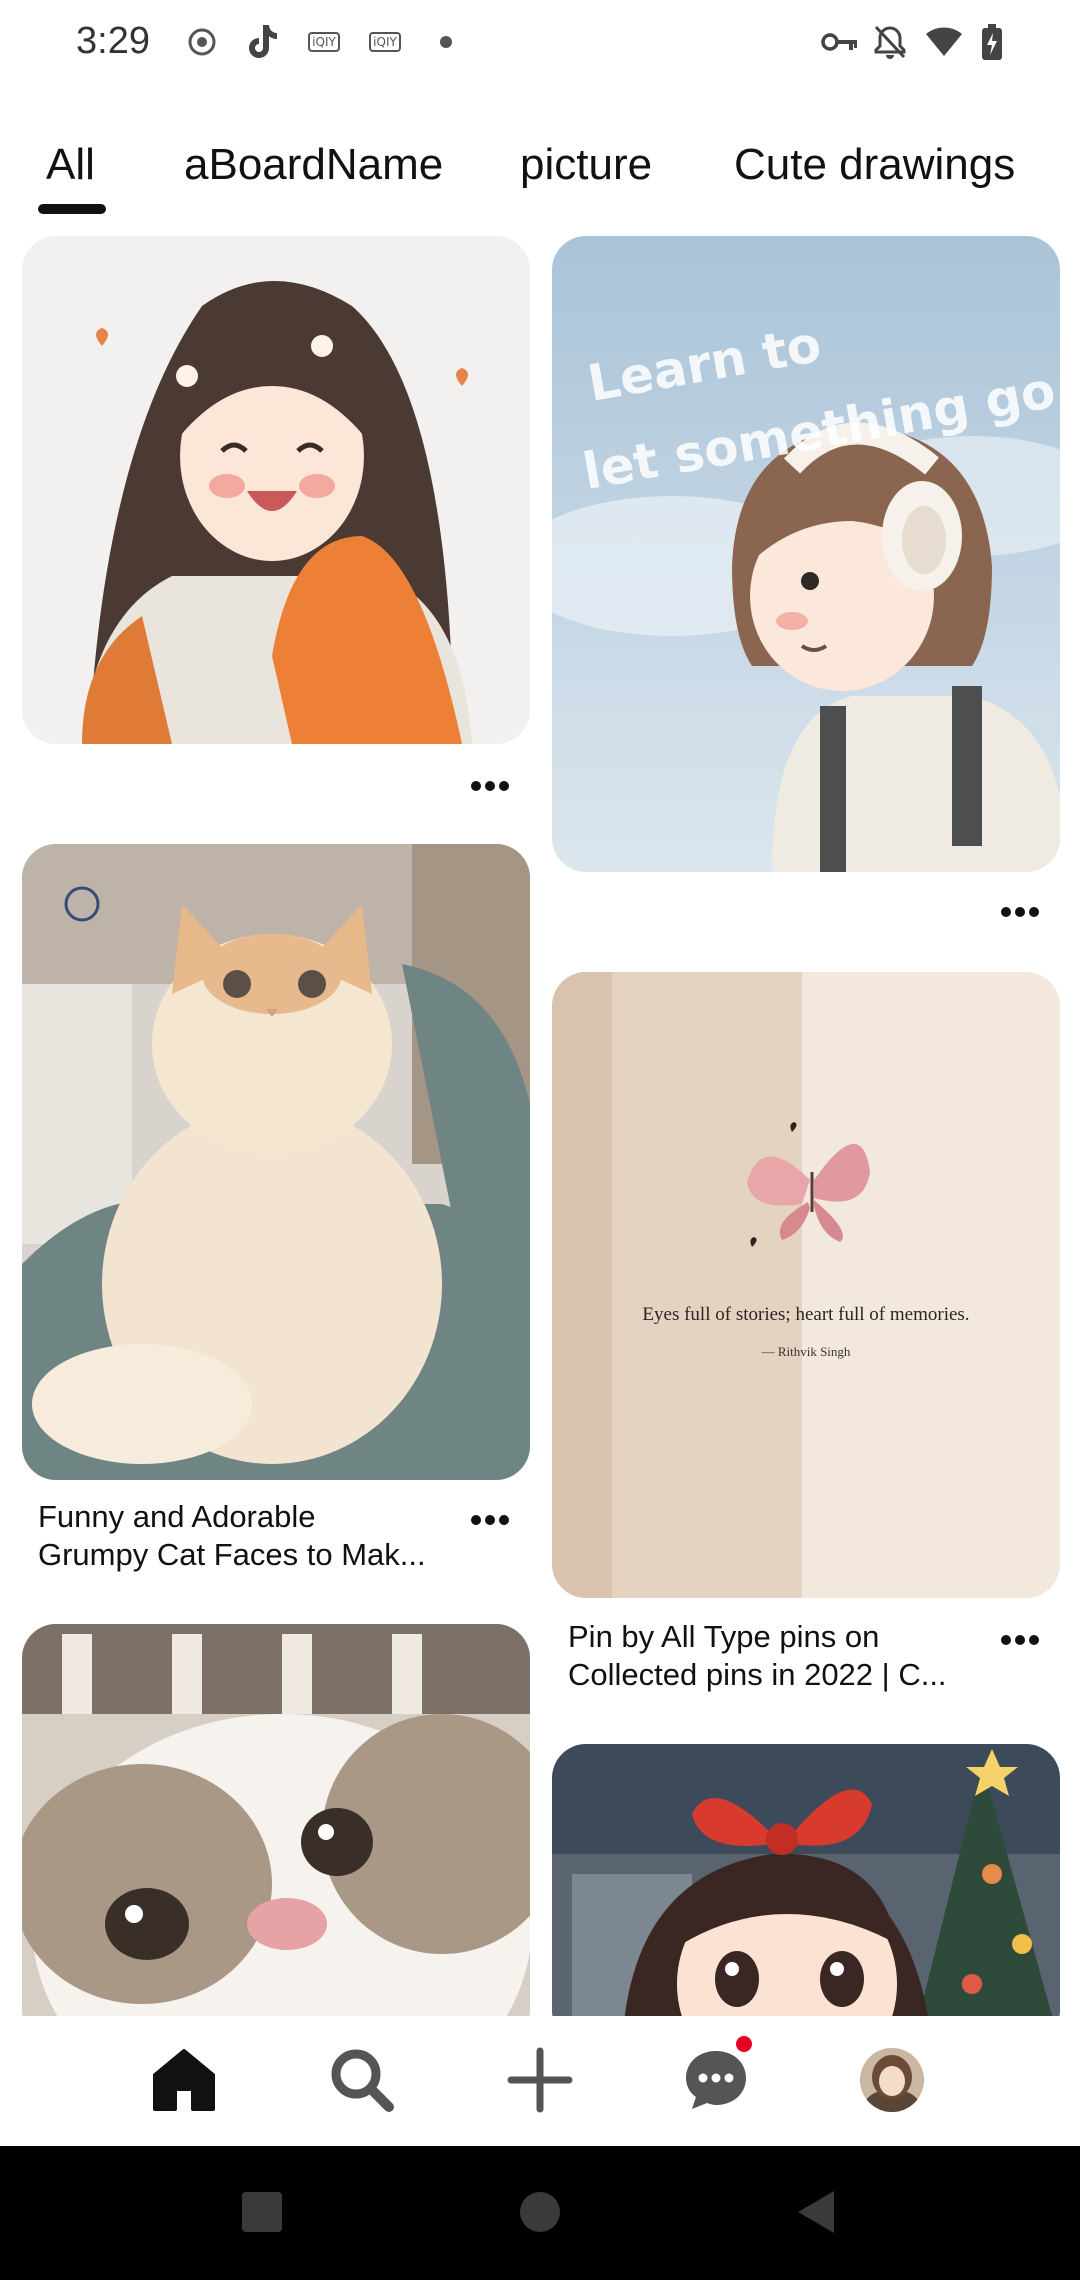  What do you see at coordinates (840, 42) in the screenshot?
I see `key-icon` at bounding box center [840, 42].